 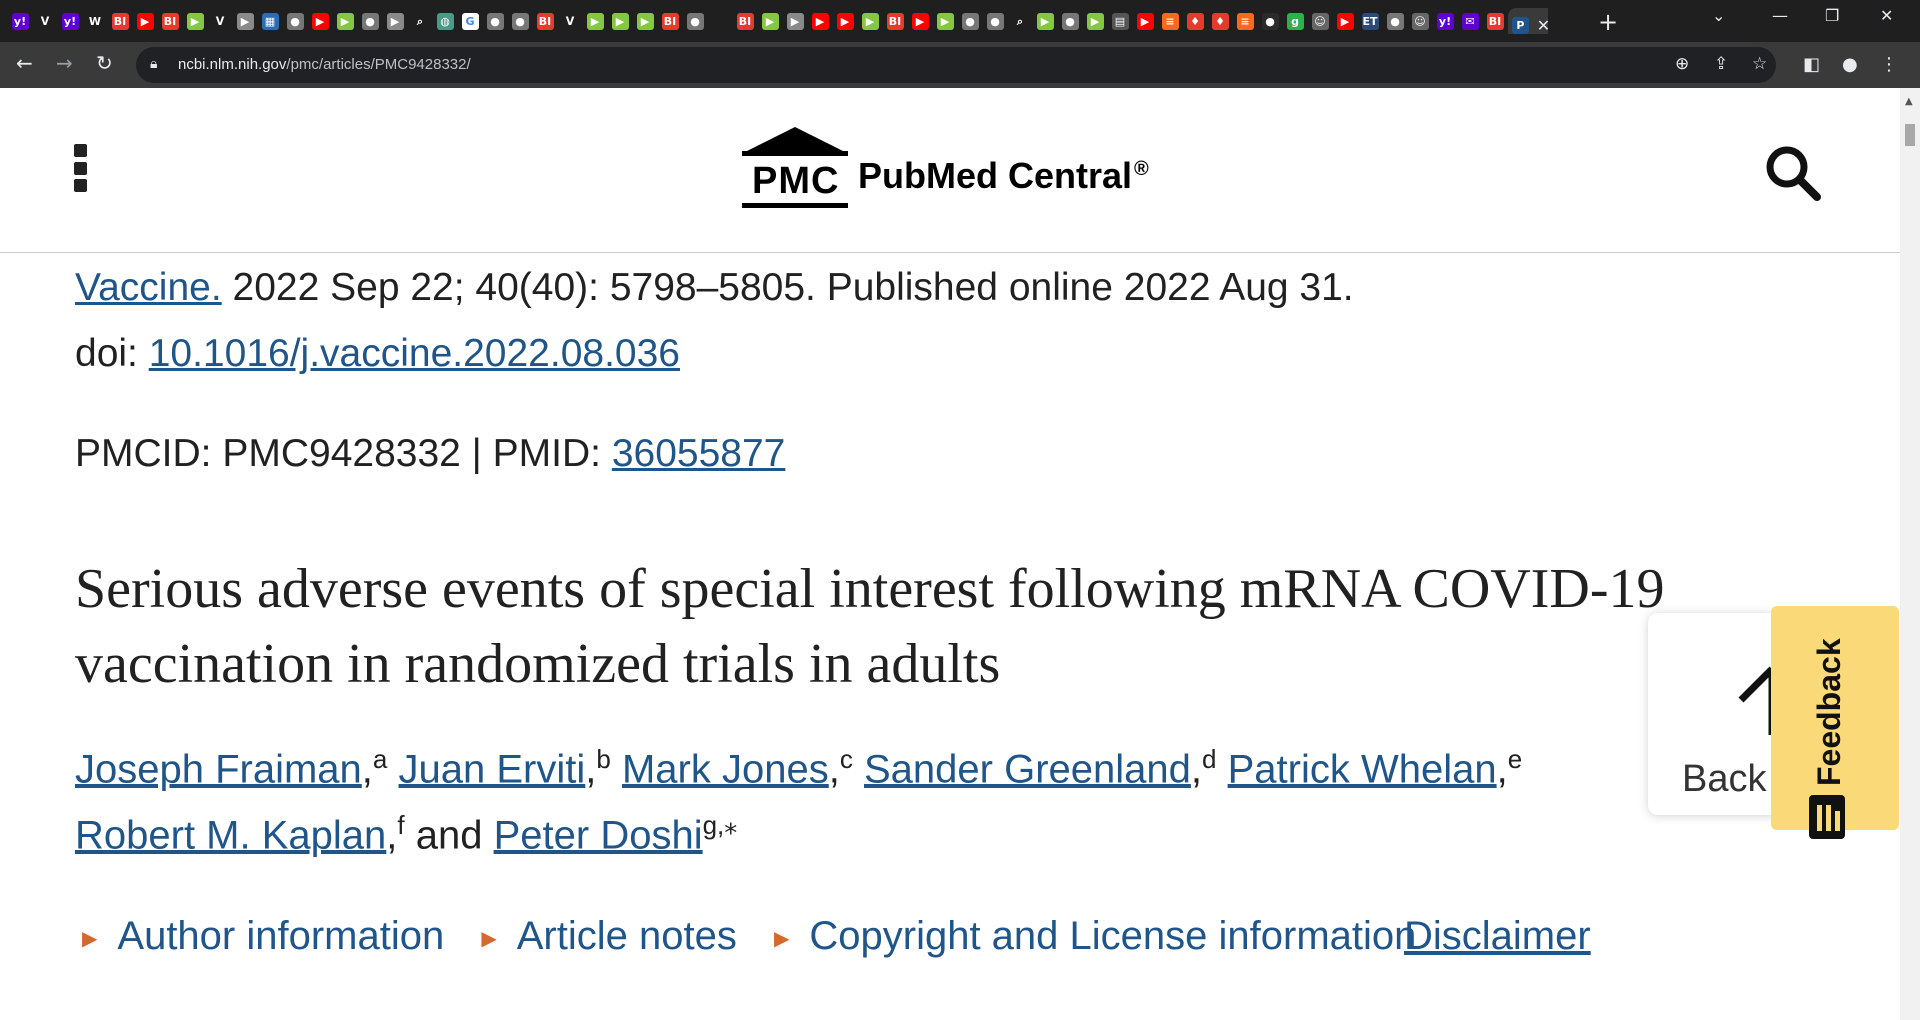 What do you see at coordinates (148, 287) in the screenshot?
I see `journal-link: Vaccine.` at bounding box center [148, 287].